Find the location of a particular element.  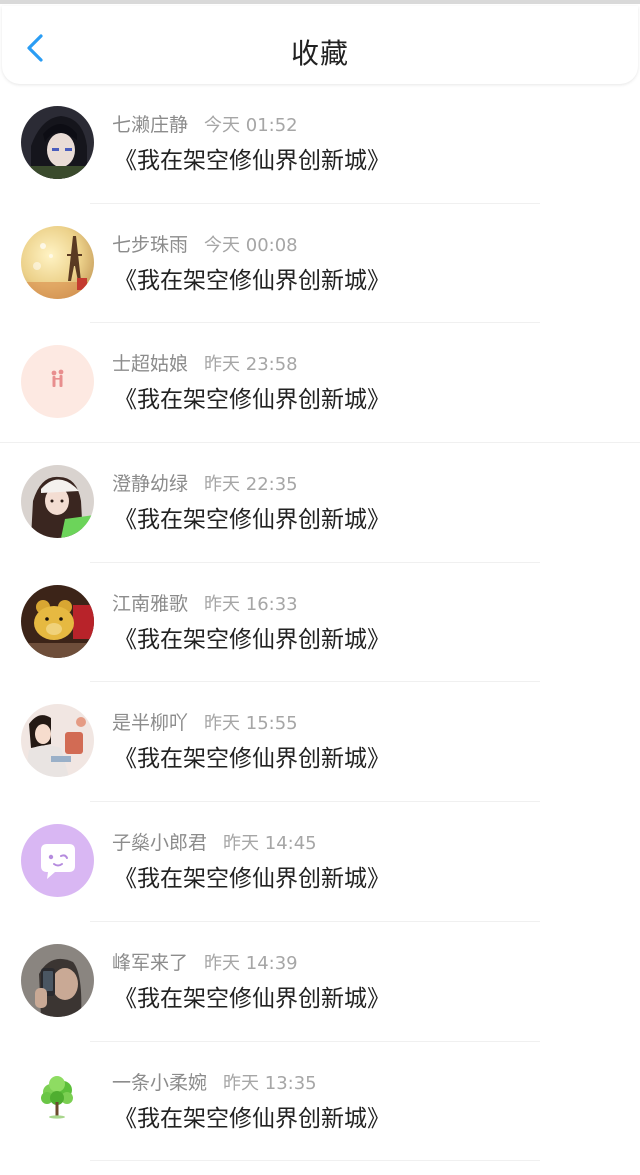

phone-selfie-avatar-icon is located at coordinates (57, 980).